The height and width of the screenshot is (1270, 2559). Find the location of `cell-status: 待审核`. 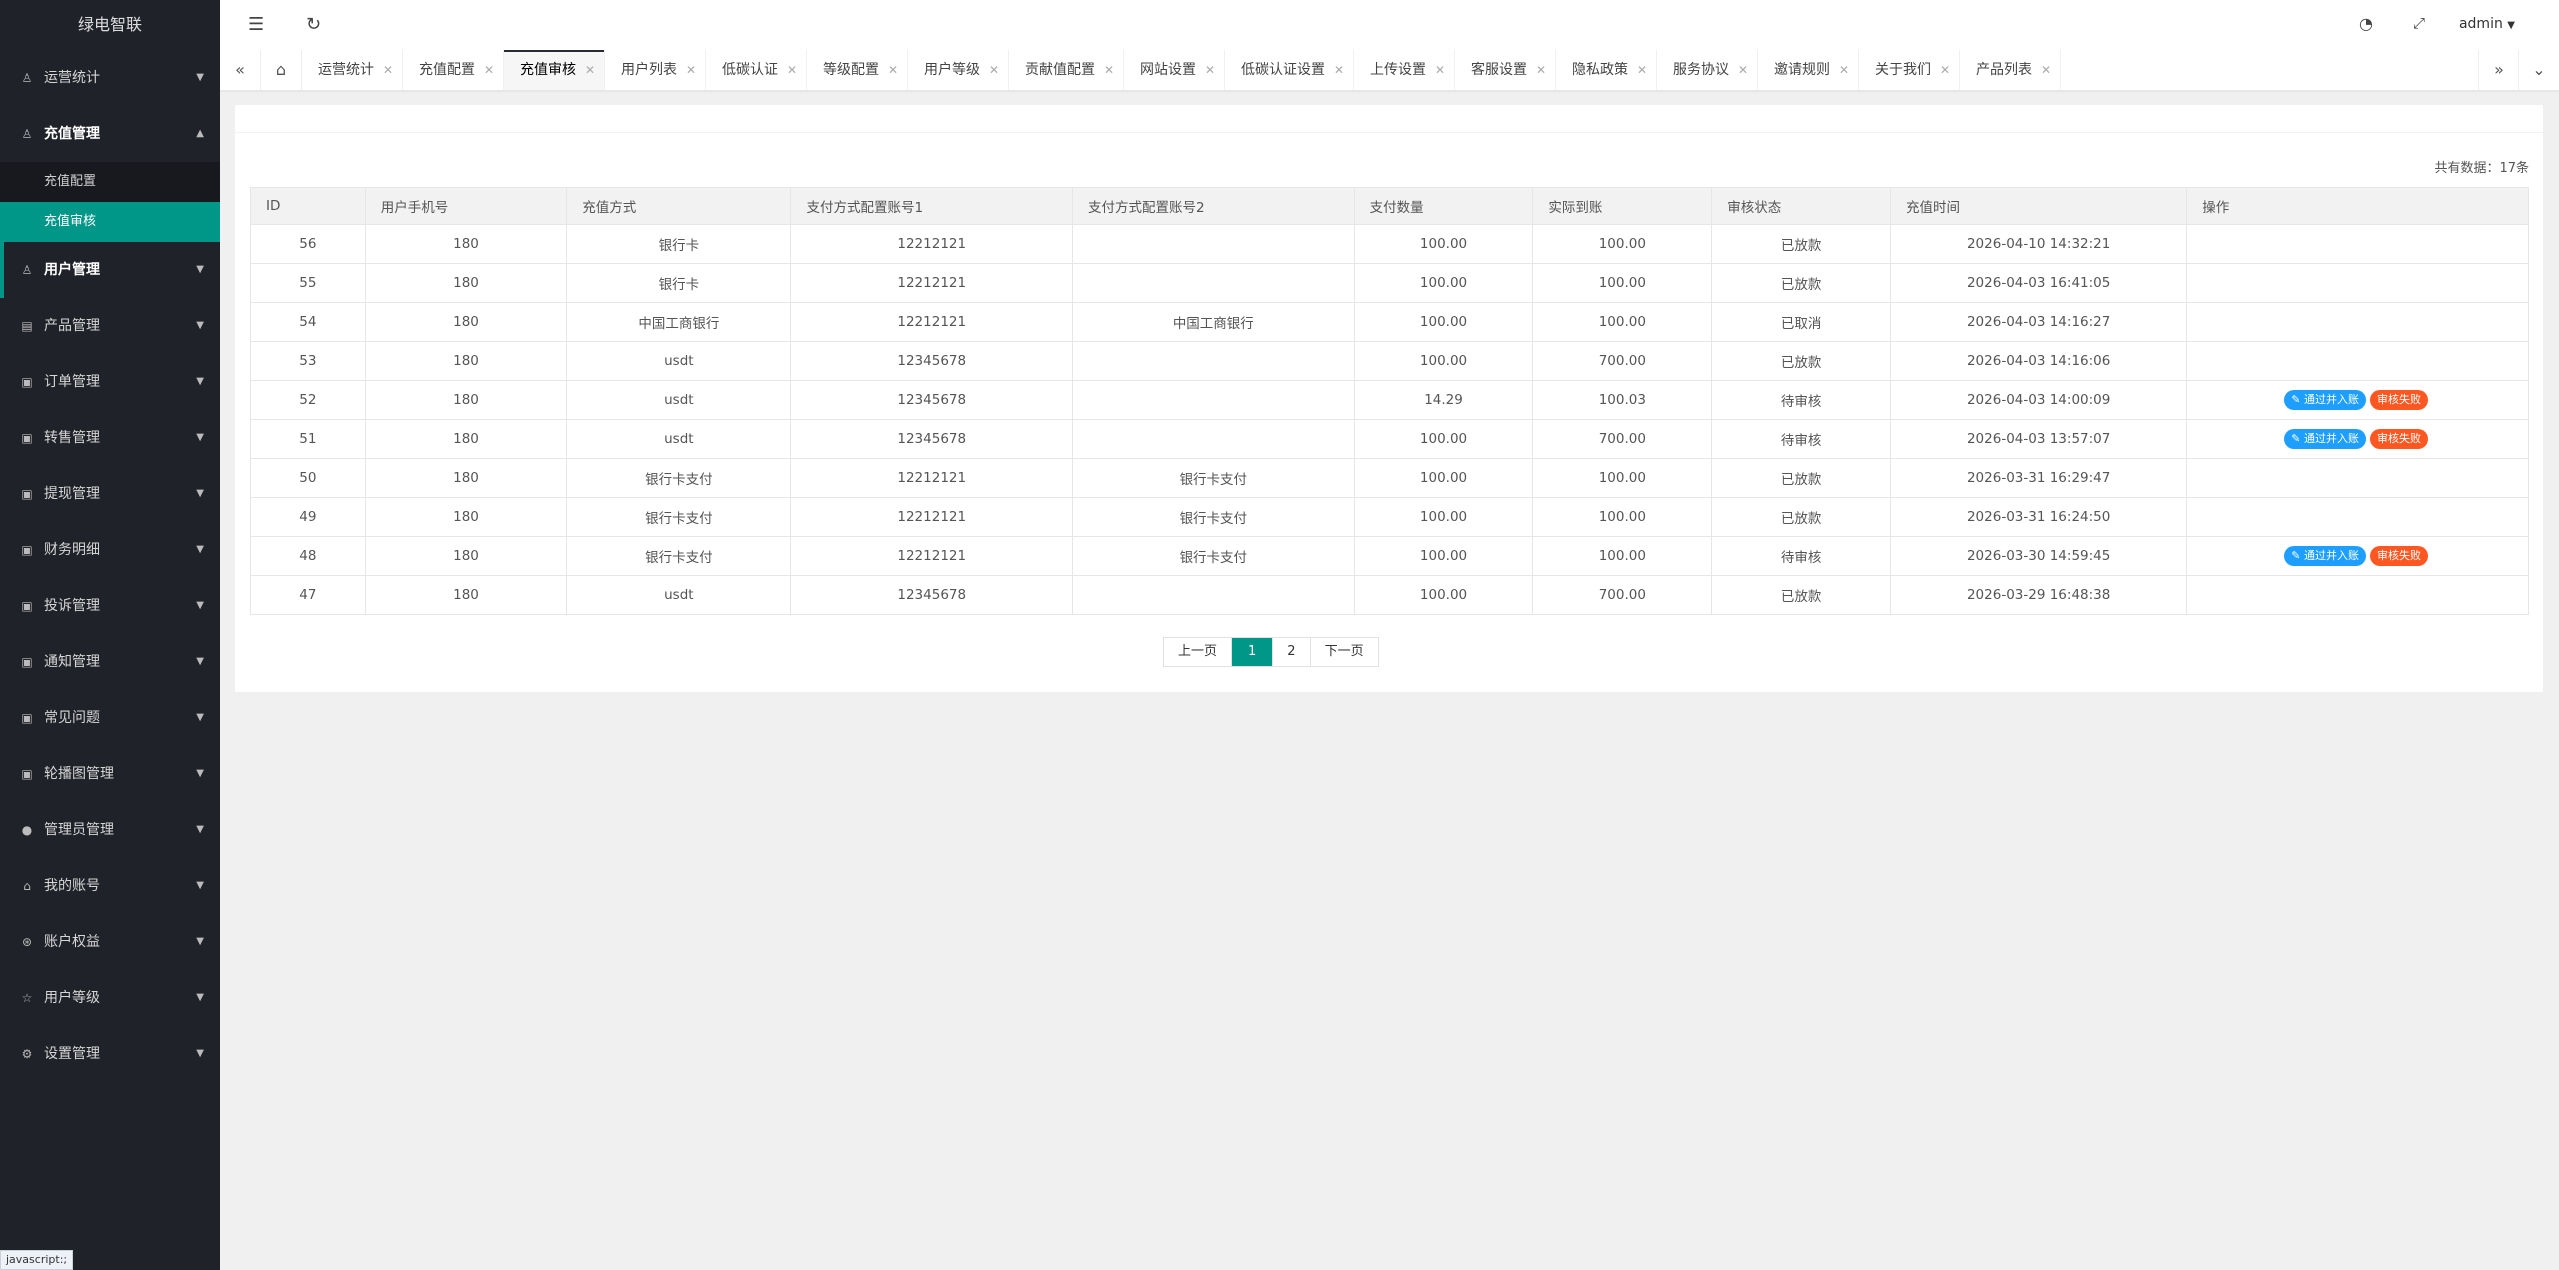

cell-status: 待审核 is located at coordinates (1801, 400).